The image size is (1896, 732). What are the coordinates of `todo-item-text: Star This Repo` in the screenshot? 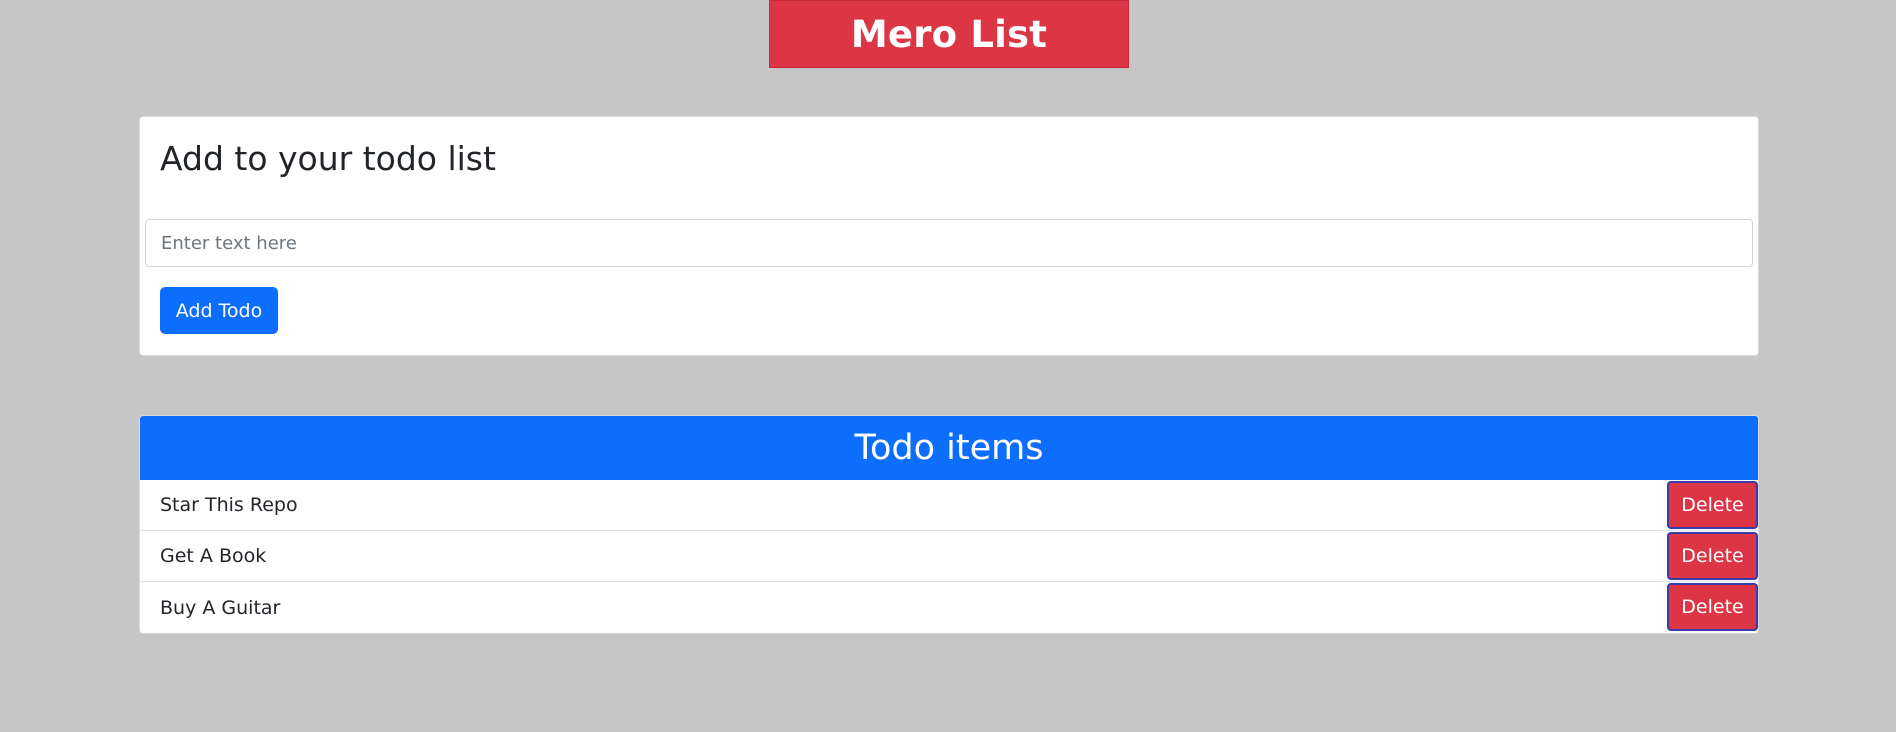 It's located at (229, 505).